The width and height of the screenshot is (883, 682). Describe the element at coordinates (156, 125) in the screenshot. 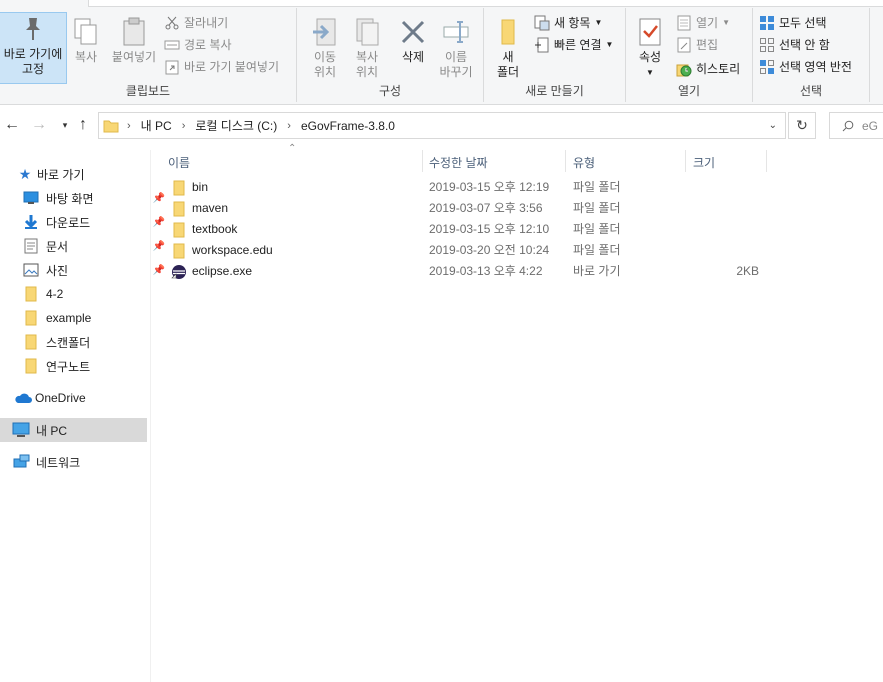

I see `breadcrumb-this-pc: 내 PC` at that location.